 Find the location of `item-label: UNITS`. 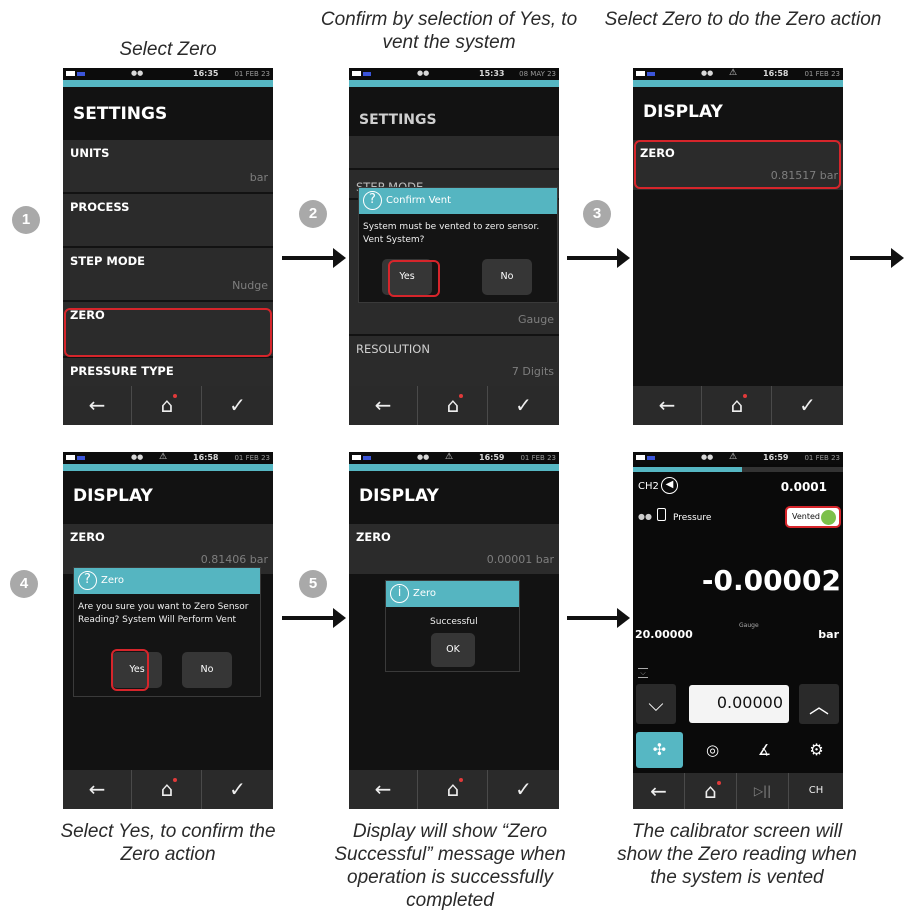

item-label: UNITS is located at coordinates (90, 153).